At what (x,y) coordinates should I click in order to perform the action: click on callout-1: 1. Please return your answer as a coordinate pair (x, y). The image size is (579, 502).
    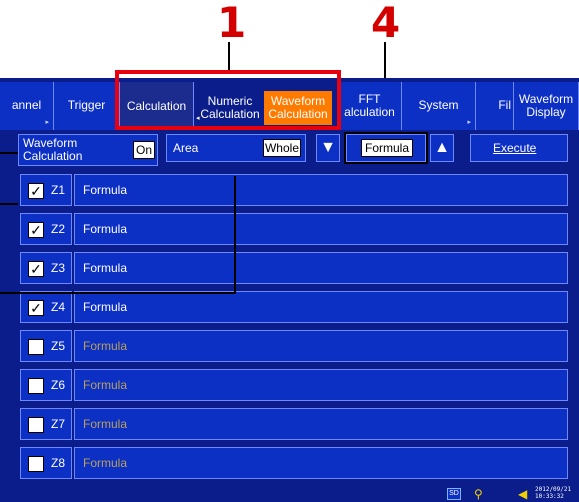
    Looking at the image, I should click on (232, 23).